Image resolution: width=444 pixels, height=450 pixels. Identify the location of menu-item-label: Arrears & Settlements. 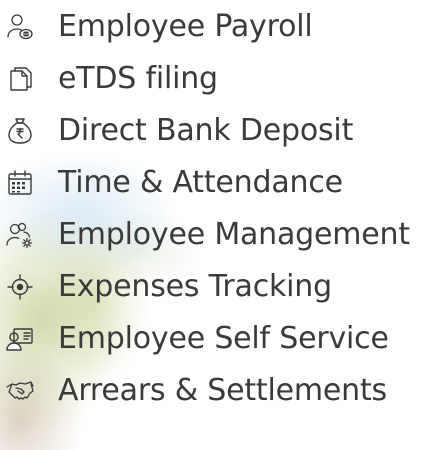
(222, 390).